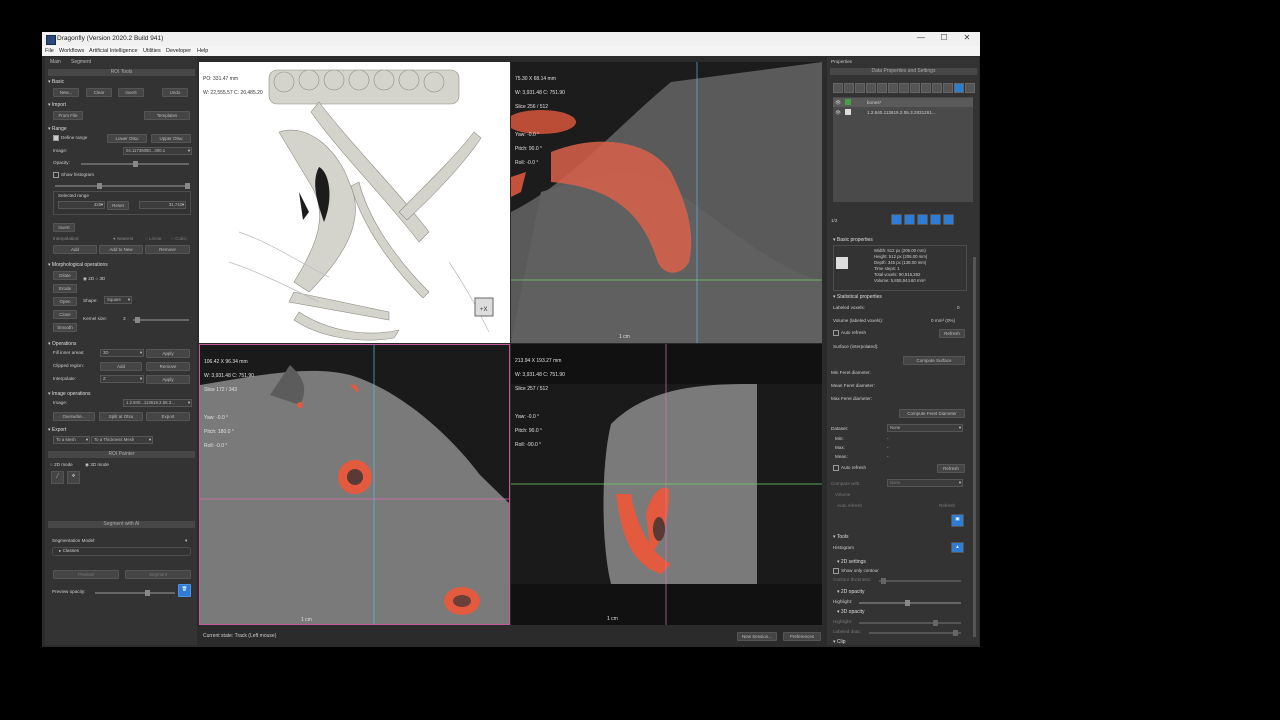 Image resolution: width=1280 pixels, height=720 pixels. I want to click on clipped-add-button: Add, so click(121, 366).